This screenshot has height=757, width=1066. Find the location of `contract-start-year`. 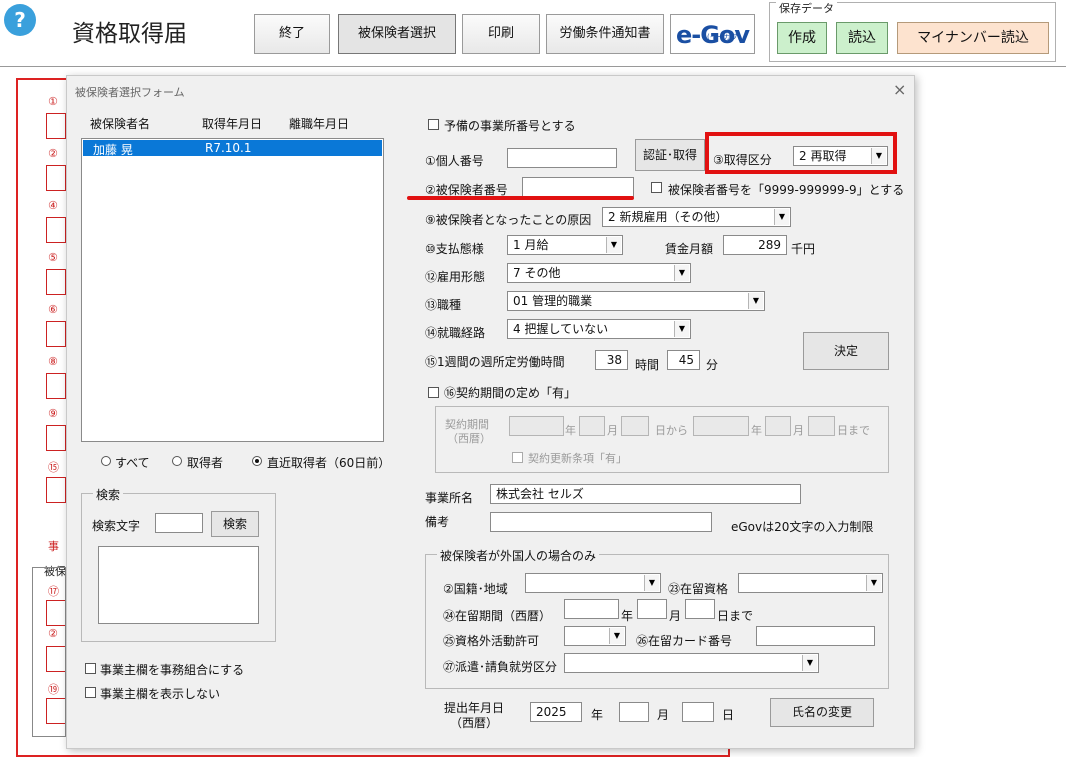

contract-start-year is located at coordinates (536, 426).